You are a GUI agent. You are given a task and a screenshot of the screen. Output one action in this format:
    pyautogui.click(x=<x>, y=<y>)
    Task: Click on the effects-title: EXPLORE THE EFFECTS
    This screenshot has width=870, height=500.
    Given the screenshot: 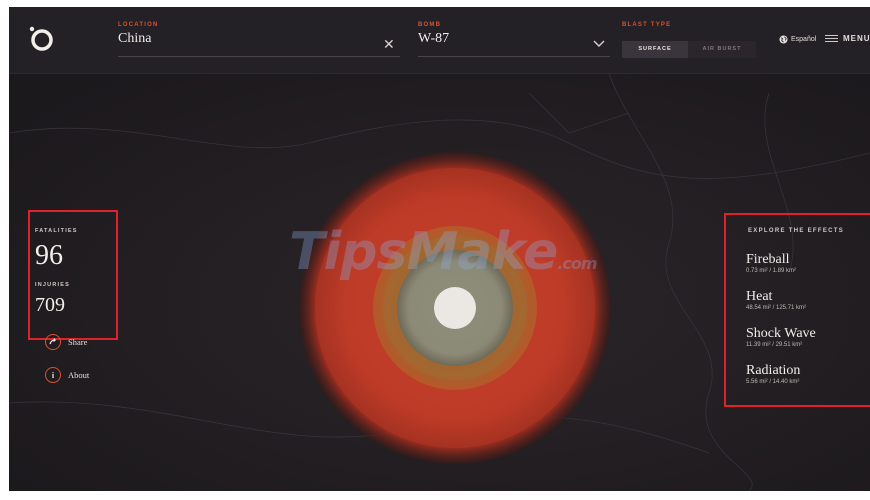 What is the action you would take?
    pyautogui.click(x=796, y=231)
    